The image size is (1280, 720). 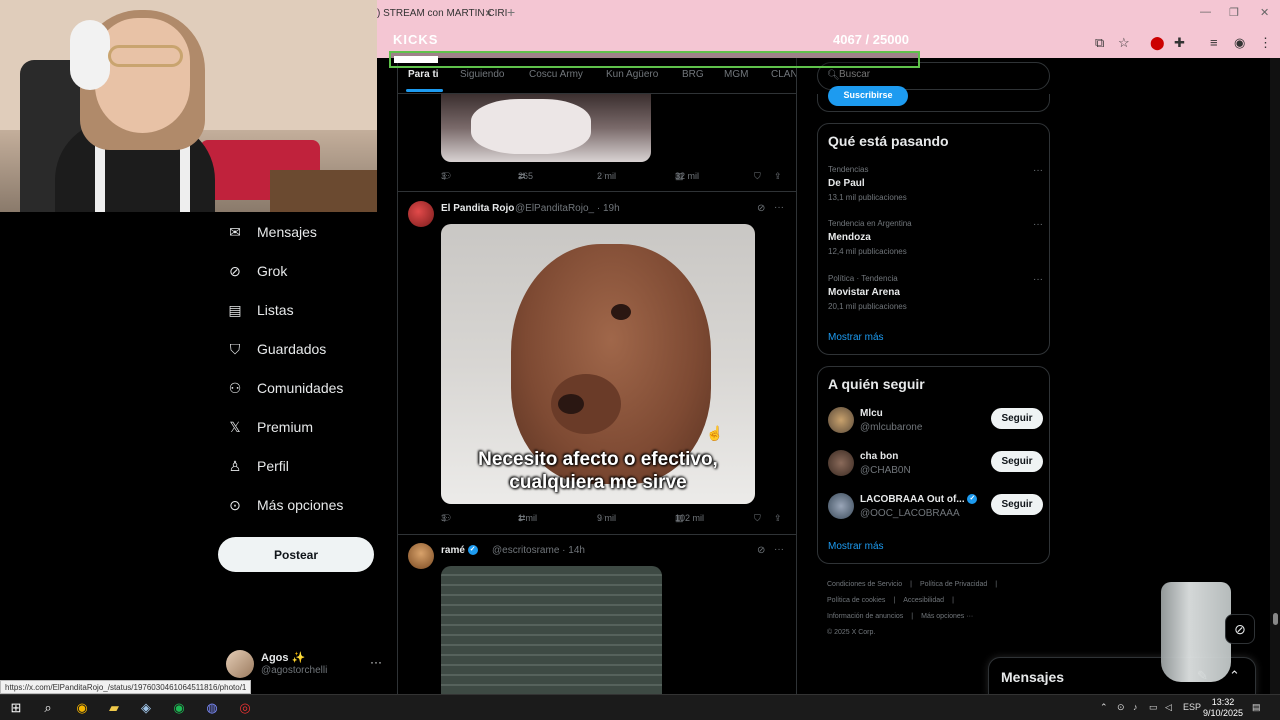 I want to click on window-close-icon: ✕, so click(x=1264, y=12).